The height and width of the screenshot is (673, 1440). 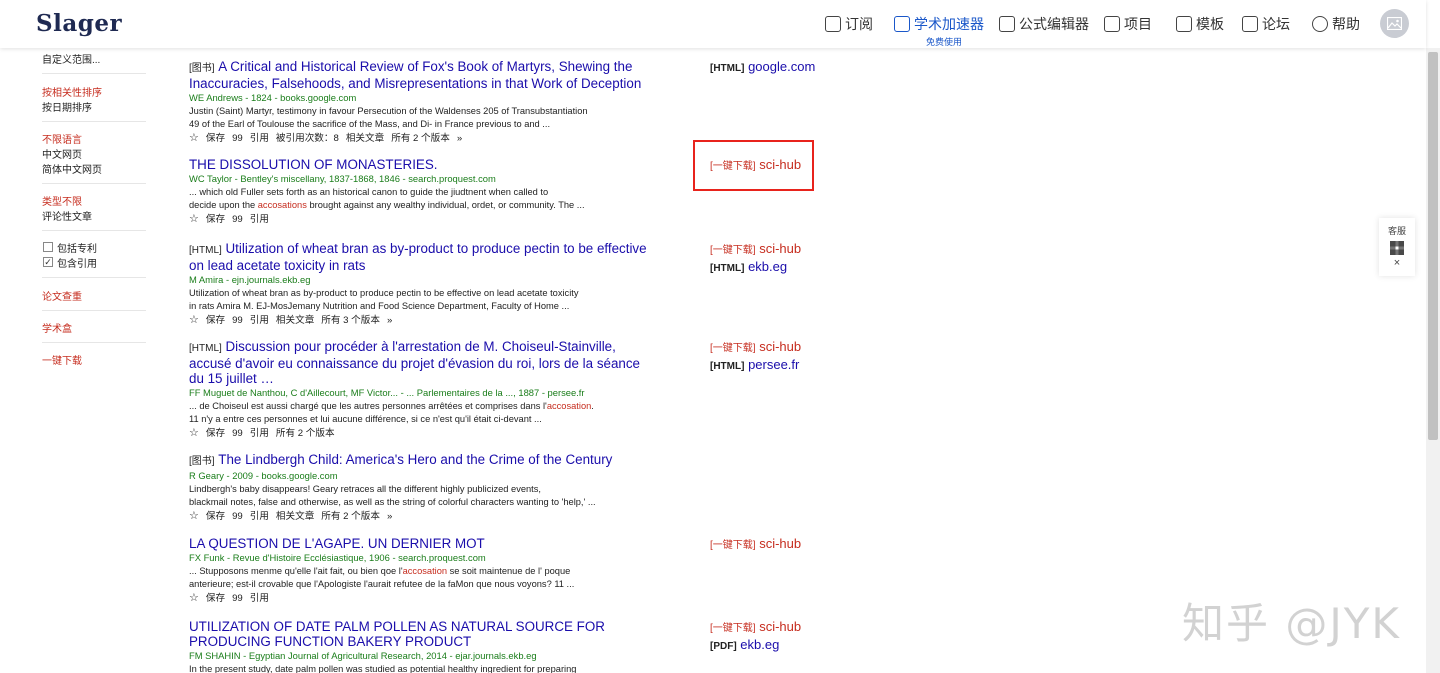 I want to click on cited-by-link: 被引用次数：8, so click(x=307, y=138).